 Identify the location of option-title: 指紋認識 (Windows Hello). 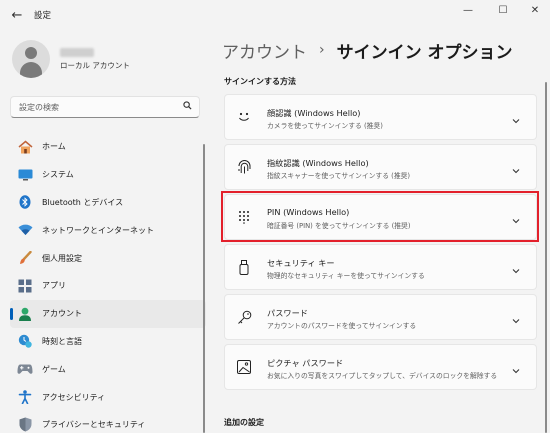
(318, 163).